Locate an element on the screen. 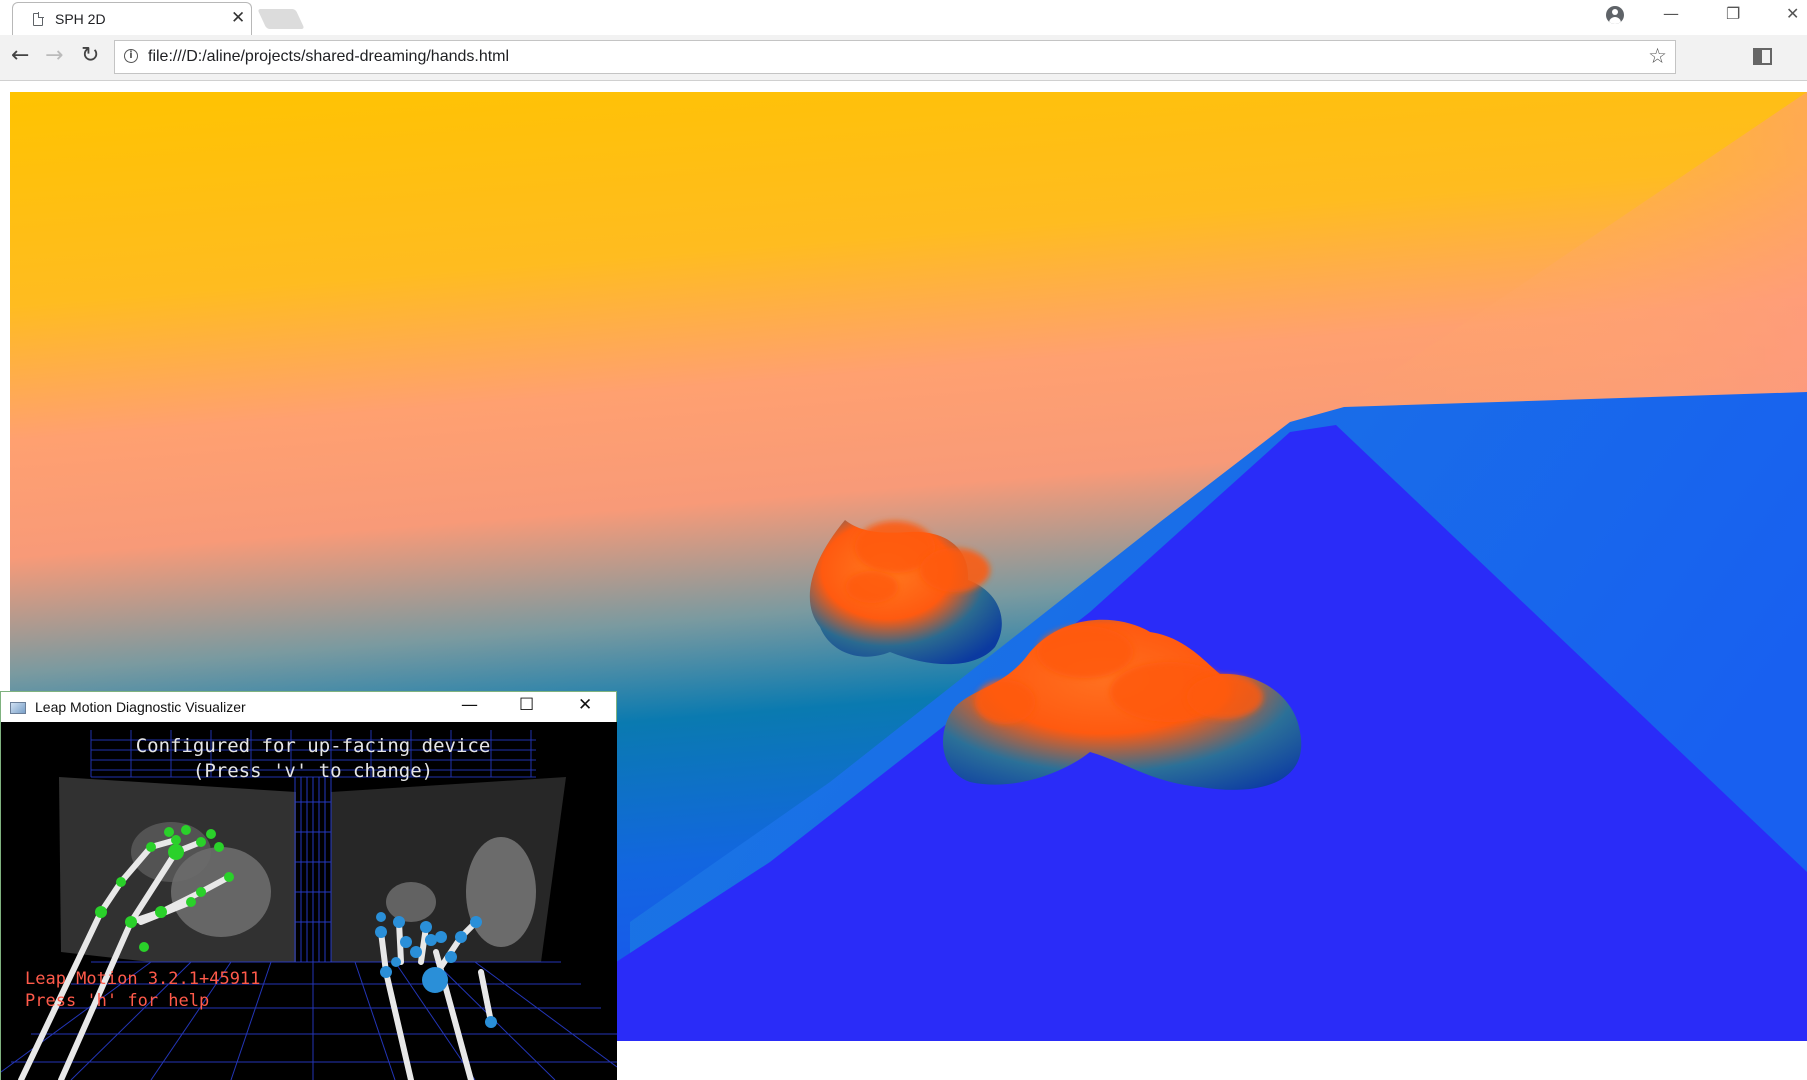 This screenshot has height=1080, width=1807. help-hint-text: Press 'h' for help is located at coordinates (117, 1001).